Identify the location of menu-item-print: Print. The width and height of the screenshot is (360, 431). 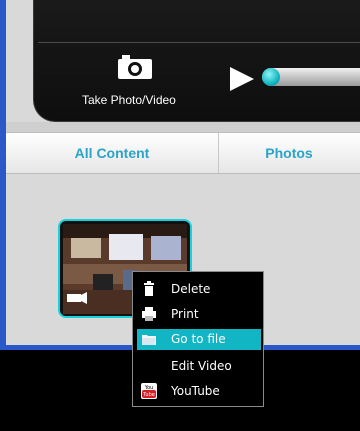
(199, 314).